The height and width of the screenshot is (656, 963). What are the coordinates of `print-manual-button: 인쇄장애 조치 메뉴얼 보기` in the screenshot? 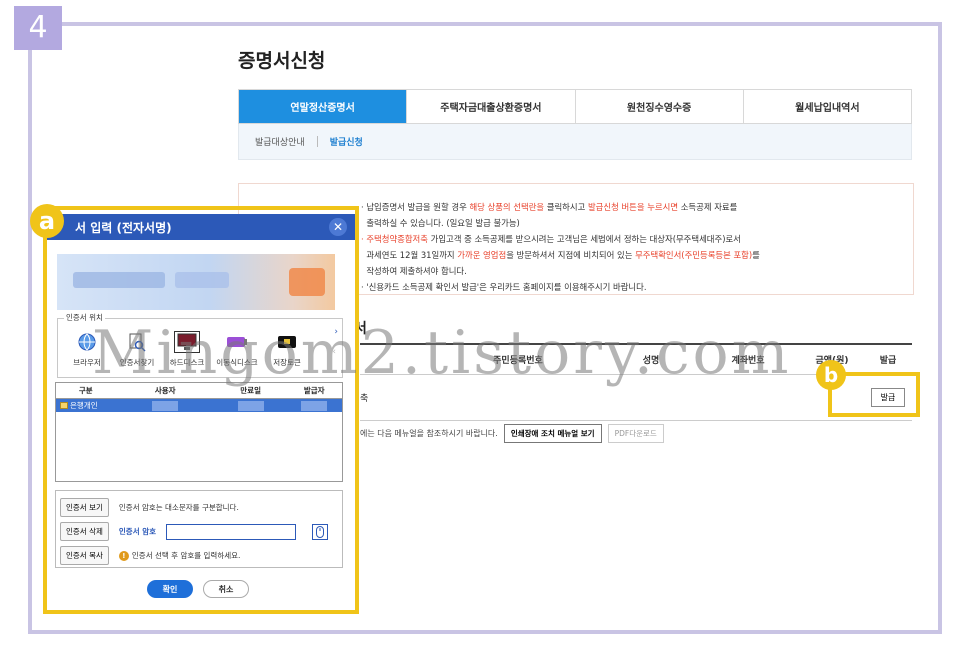 It's located at (552, 433).